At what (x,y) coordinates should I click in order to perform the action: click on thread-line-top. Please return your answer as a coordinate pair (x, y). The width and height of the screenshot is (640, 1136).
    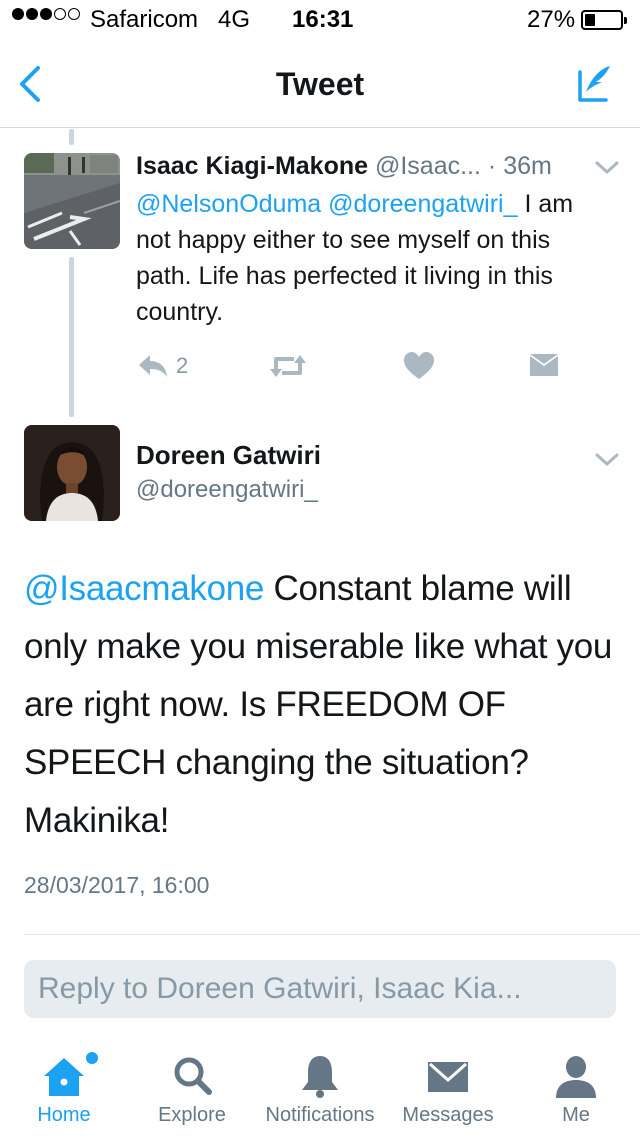
    Looking at the image, I should click on (71, 137).